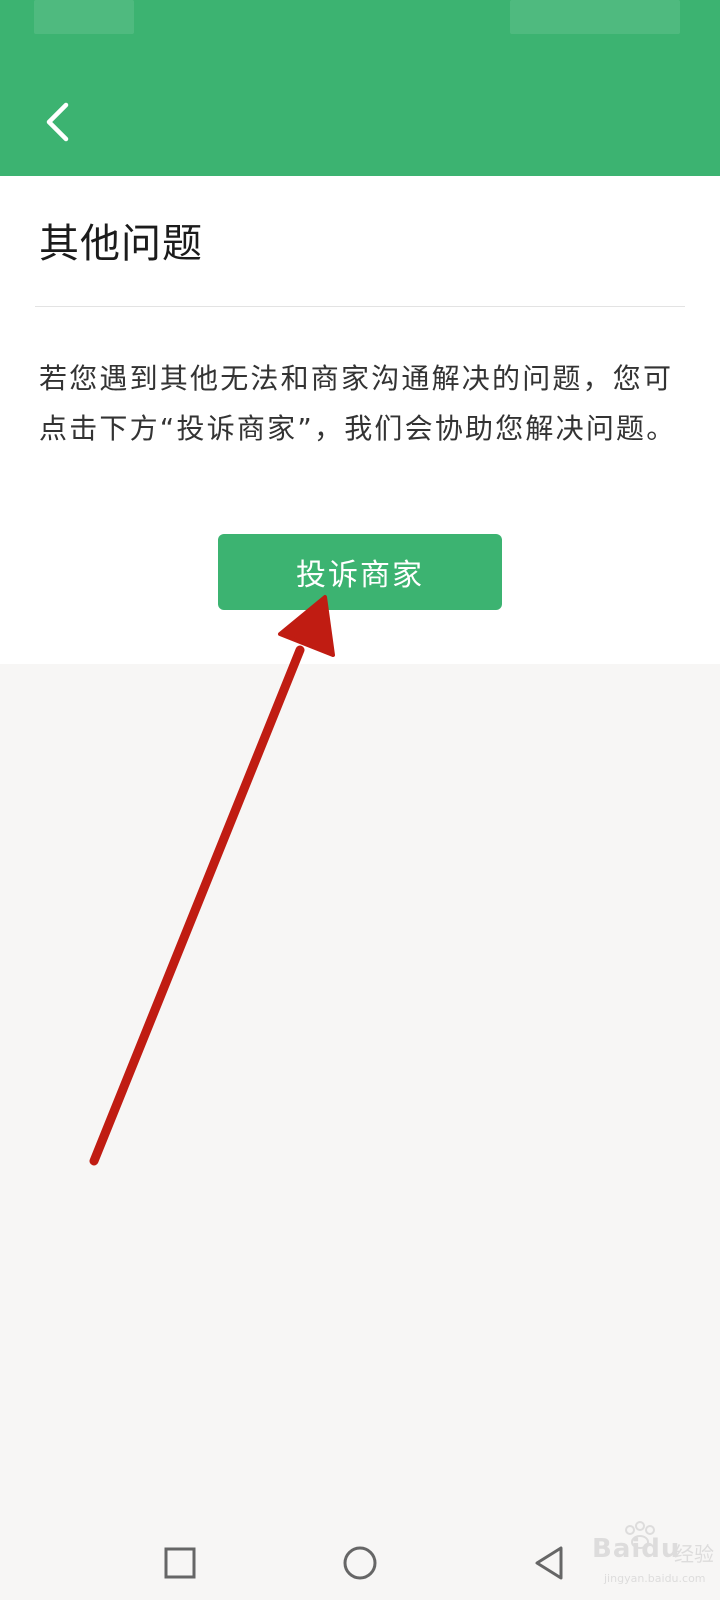 The height and width of the screenshot is (1600, 720). I want to click on triangle-back-icon, so click(549, 1563).